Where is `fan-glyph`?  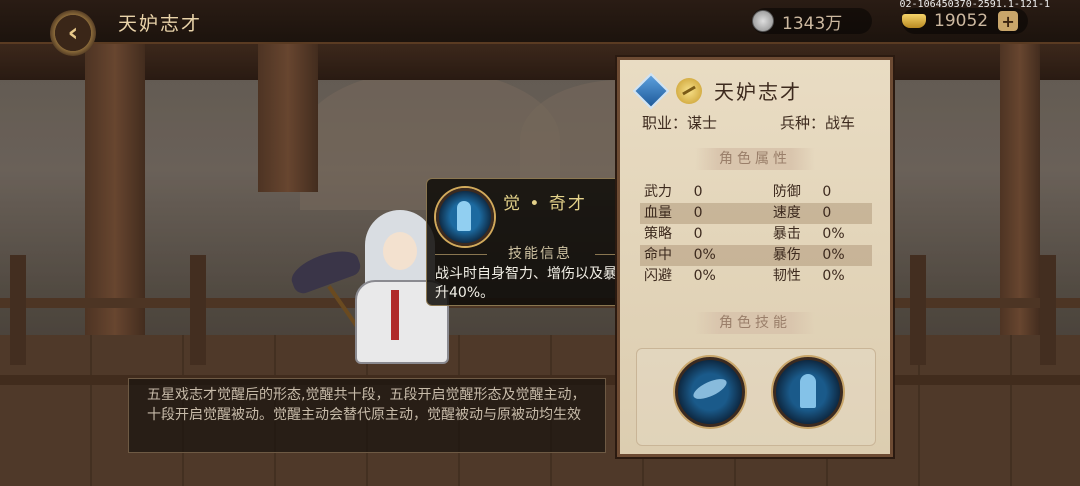
fan-glyph is located at coordinates (710, 389).